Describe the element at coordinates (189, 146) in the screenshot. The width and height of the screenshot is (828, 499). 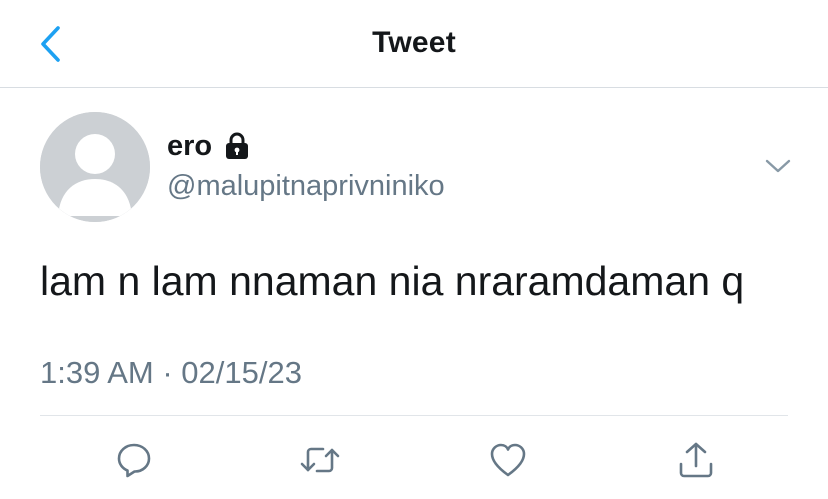
I see `display-name: ero` at that location.